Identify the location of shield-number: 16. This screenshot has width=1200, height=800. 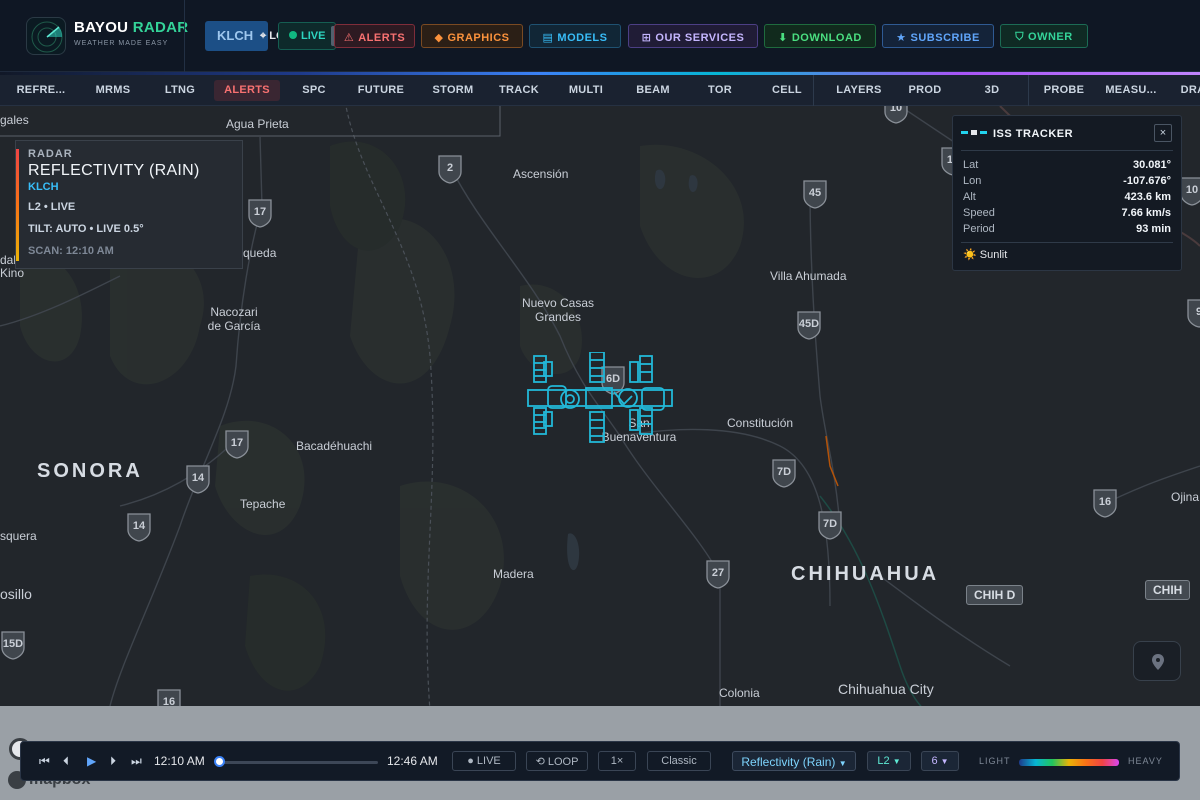
(169, 701).